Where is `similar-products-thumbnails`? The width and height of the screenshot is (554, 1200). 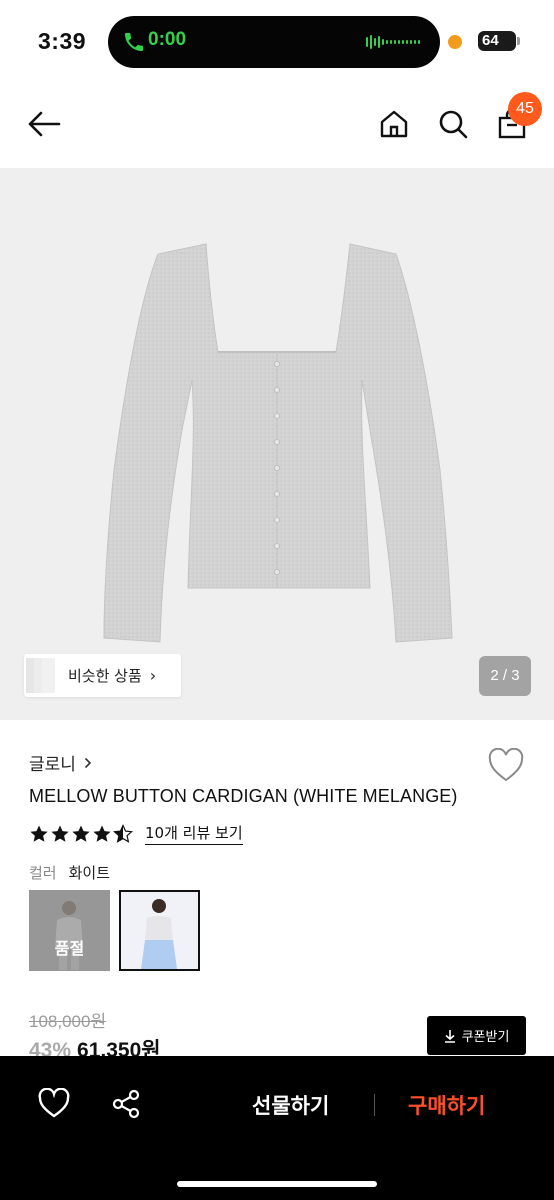
similar-products-thumbnails is located at coordinates (41, 675).